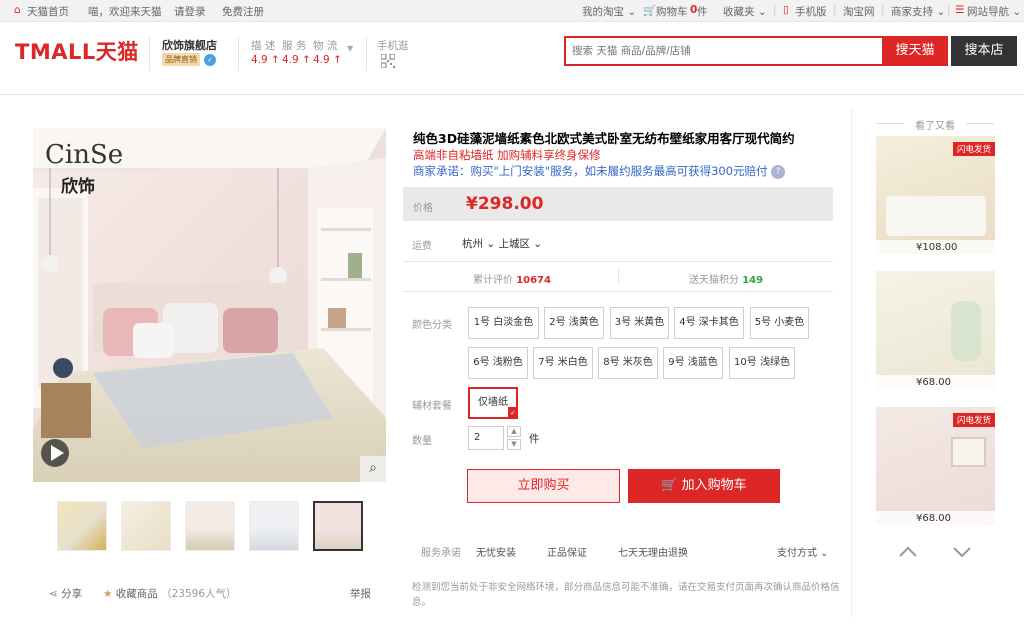 The height and width of the screenshot is (639, 1024). Describe the element at coordinates (693, 363) in the screenshot. I see `color-option-9: 9号 浅蓝色` at that location.